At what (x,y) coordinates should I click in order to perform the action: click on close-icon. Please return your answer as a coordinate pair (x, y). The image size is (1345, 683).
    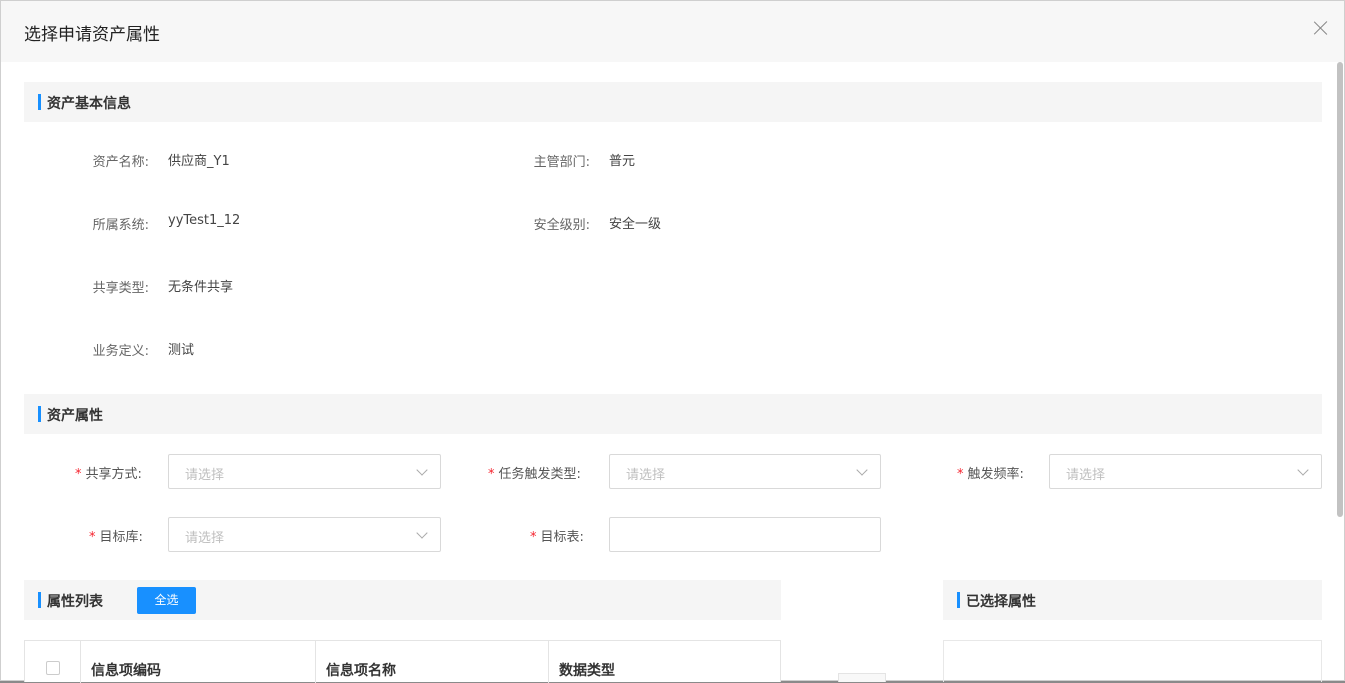
    Looking at the image, I should click on (1321, 28).